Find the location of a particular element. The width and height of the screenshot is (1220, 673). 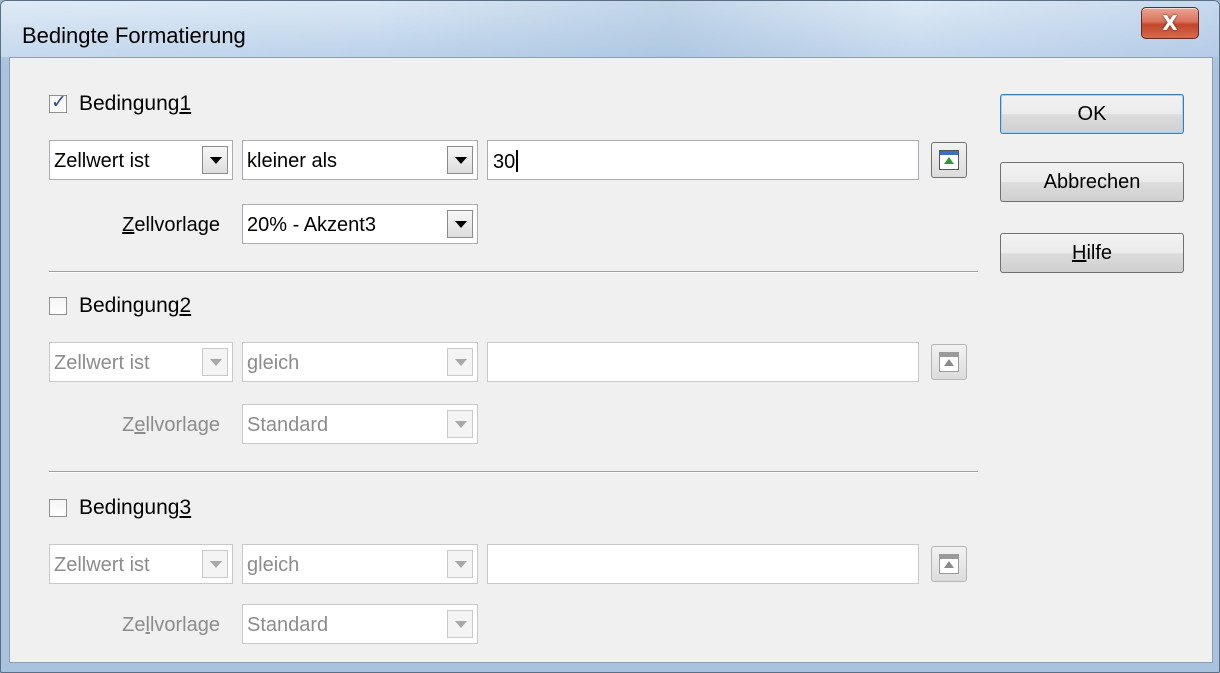

condition-3-operator-select: gleich is located at coordinates (360, 564).